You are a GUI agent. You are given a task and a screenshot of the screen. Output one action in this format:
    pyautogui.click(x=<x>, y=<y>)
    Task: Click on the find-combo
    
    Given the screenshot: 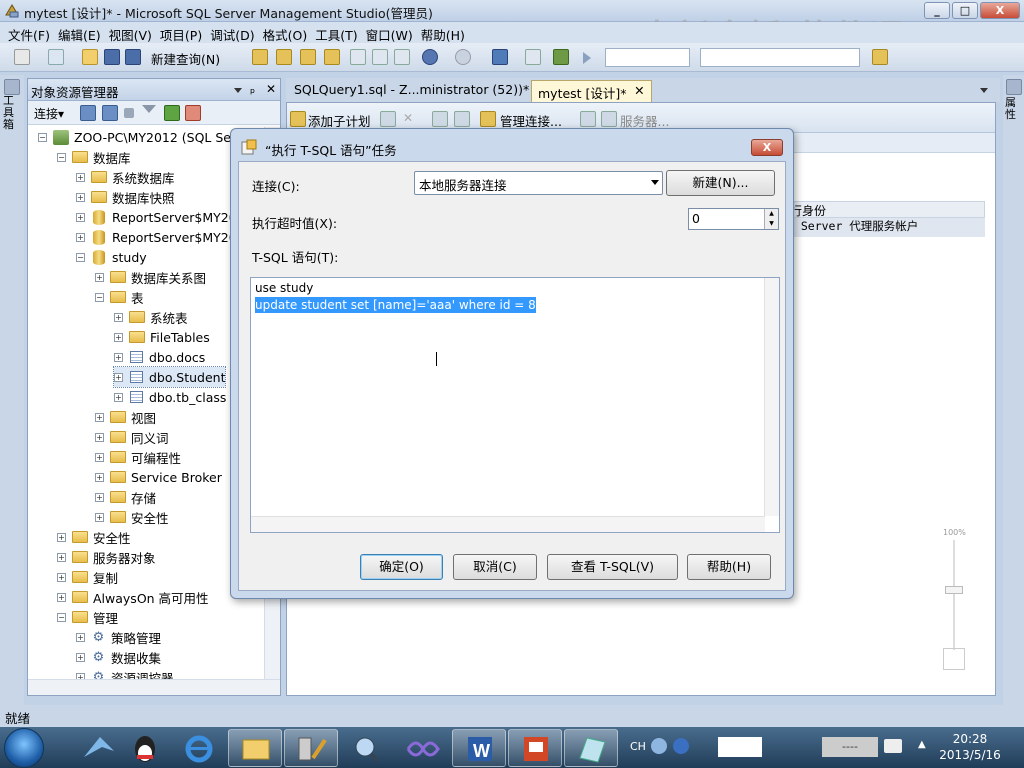 What is the action you would take?
    pyautogui.click(x=780, y=57)
    